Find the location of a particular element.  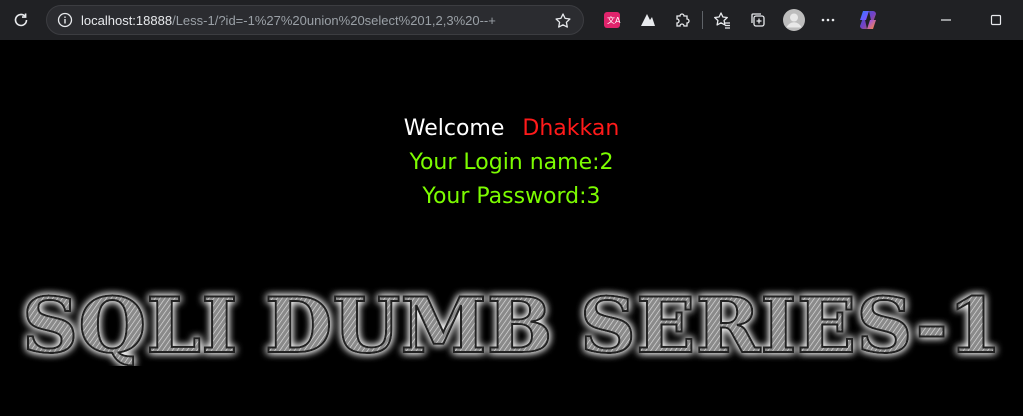

url-host: localhost:18888 is located at coordinates (127, 20).